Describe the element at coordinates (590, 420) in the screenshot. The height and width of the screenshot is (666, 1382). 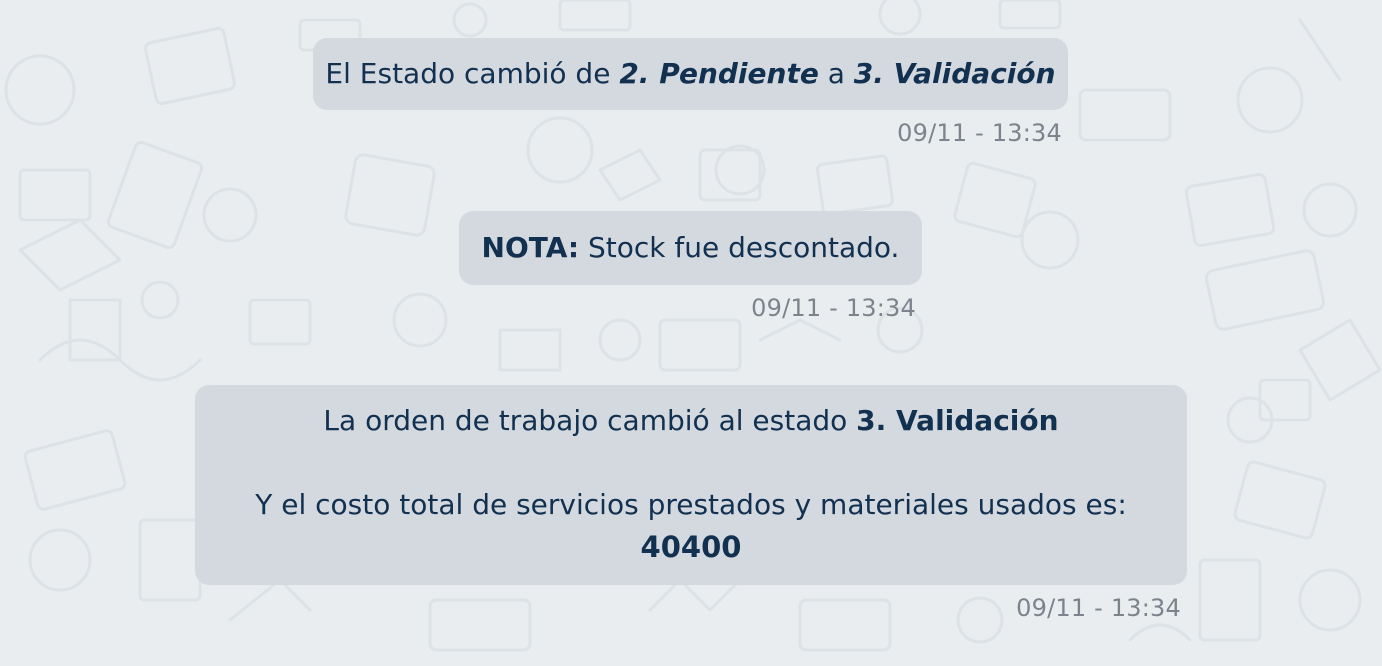
I see `work-order-status-text: La orden de trabajo cambió al estado` at that location.